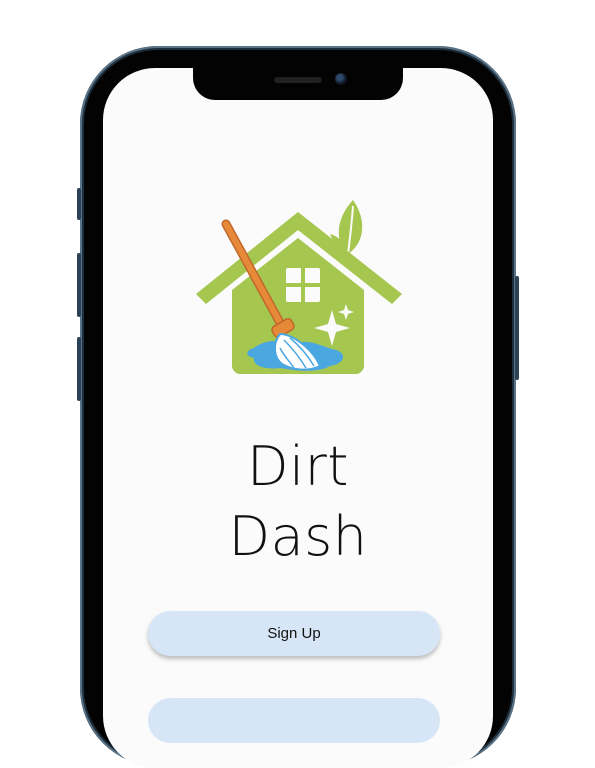 The image size is (595, 768). What do you see at coordinates (299, 287) in the screenshot?
I see `house-cleaning-mop-icon` at bounding box center [299, 287].